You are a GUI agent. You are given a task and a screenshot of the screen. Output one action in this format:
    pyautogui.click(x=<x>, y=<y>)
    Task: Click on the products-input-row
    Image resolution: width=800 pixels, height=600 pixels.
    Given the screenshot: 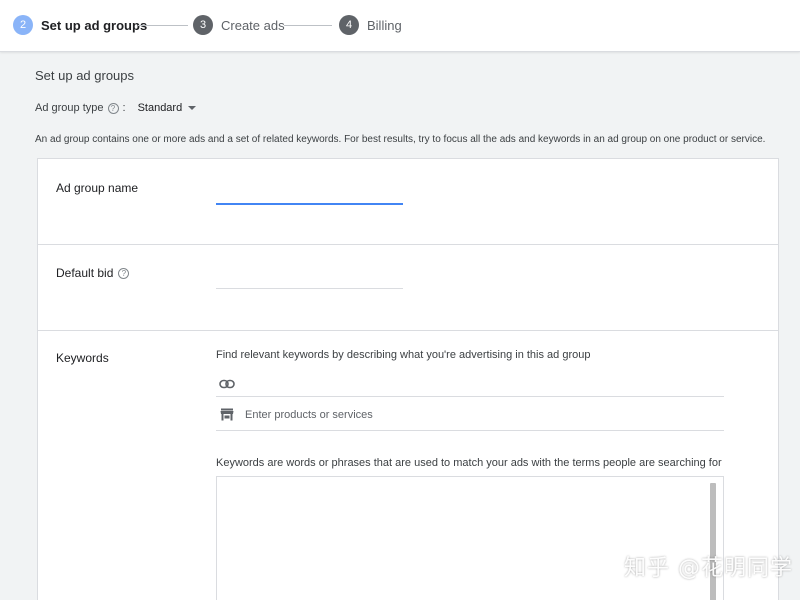 What is the action you would take?
    pyautogui.click(x=470, y=415)
    